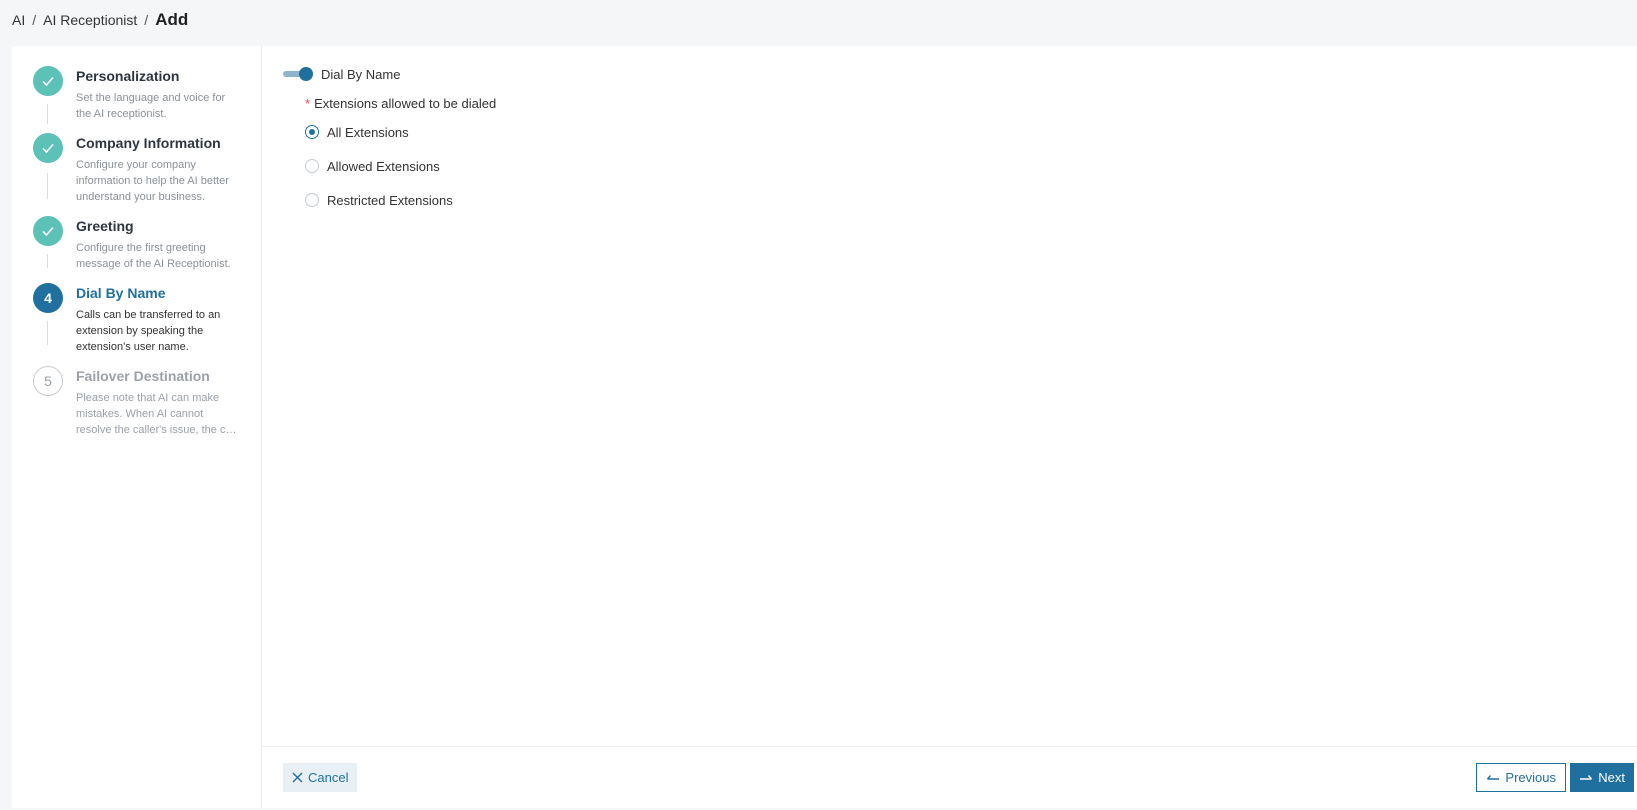 Image resolution: width=1637 pixels, height=810 pixels. Describe the element at coordinates (1493, 778) in the screenshot. I see `arrow-left-icon` at that location.